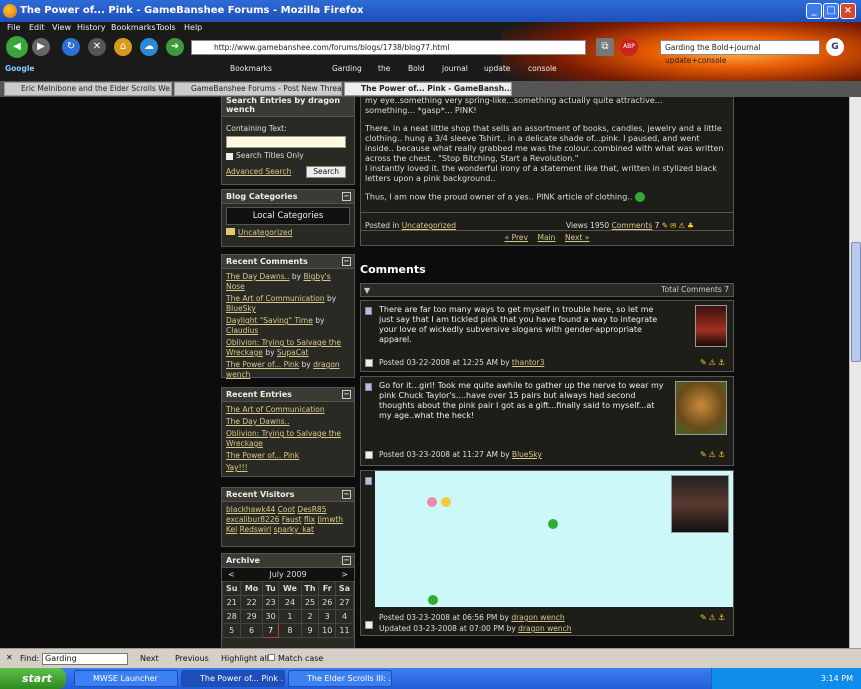  What do you see at coordinates (855, 372) in the screenshot?
I see `page-scrollbar` at bounding box center [855, 372].